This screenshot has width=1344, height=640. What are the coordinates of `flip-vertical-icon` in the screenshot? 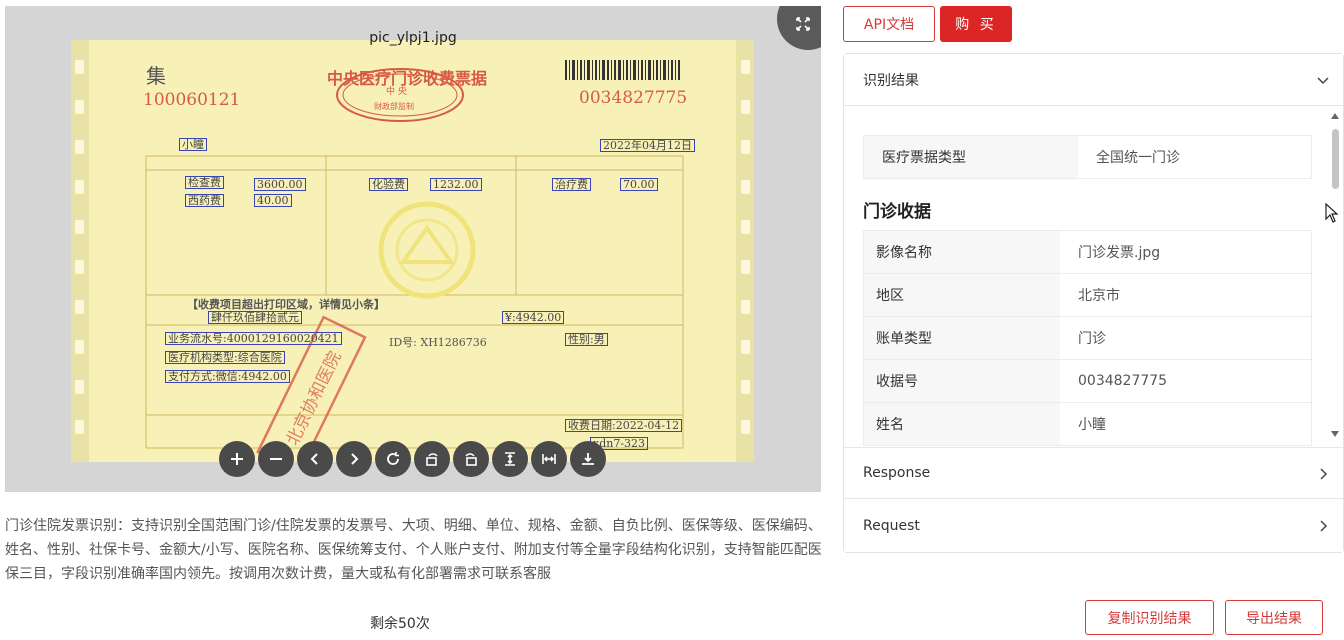 It's located at (510, 459).